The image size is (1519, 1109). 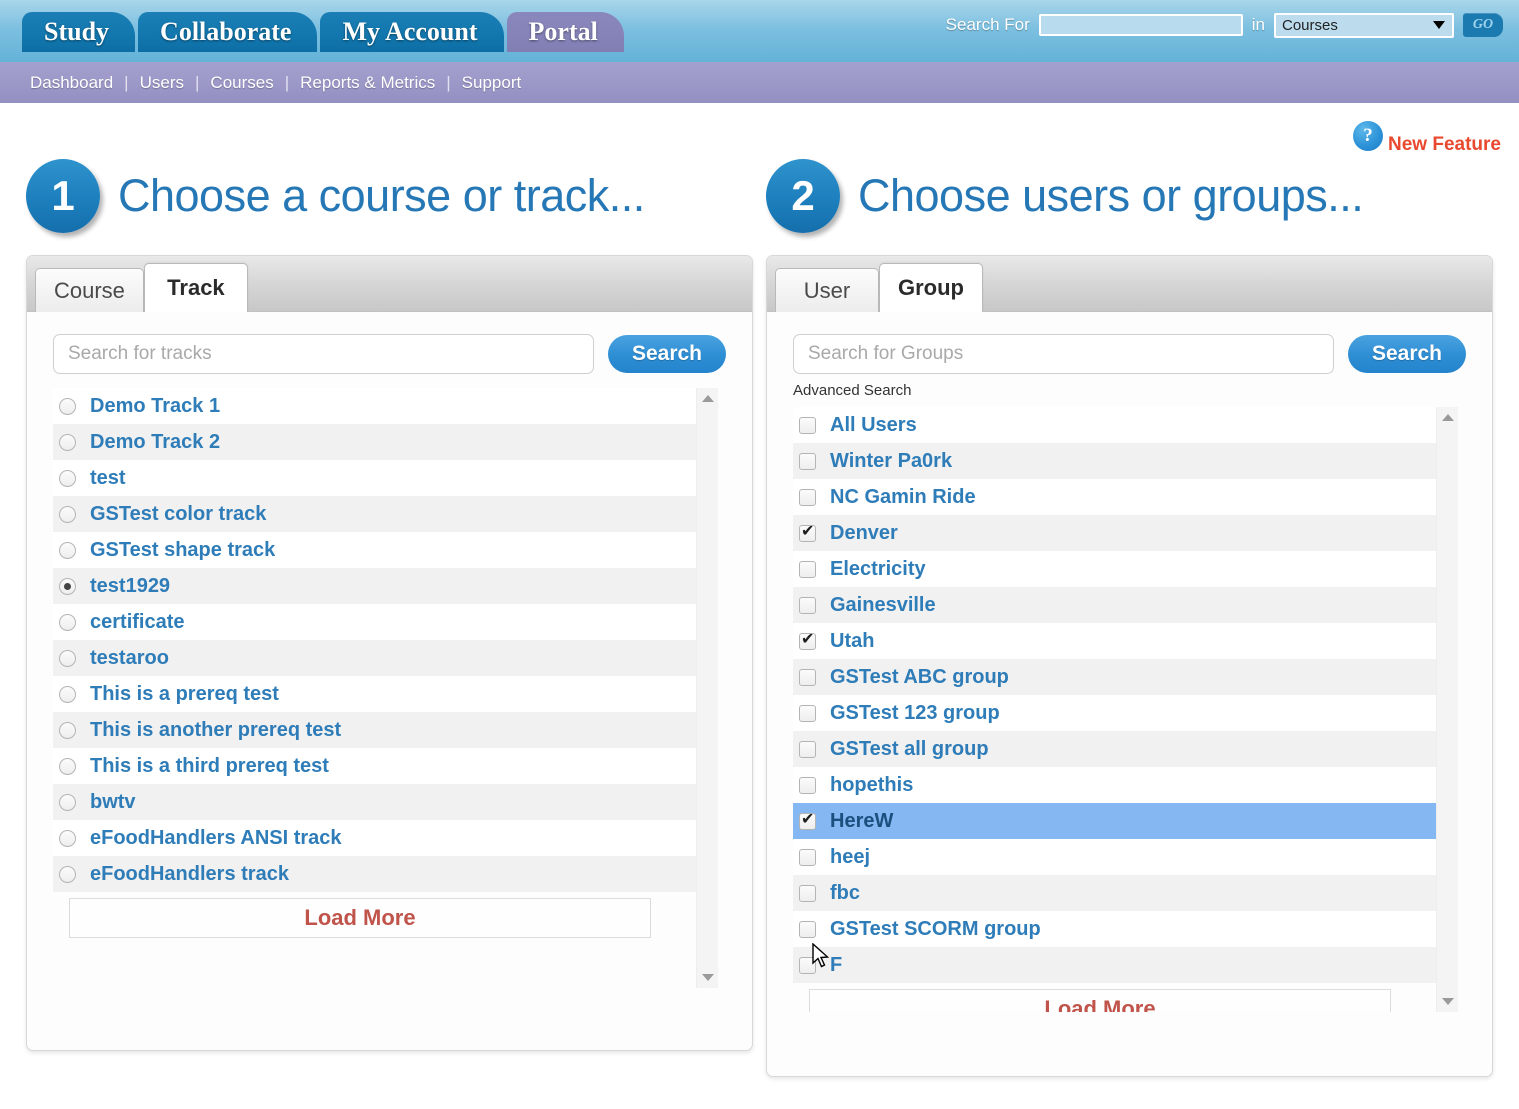 I want to click on group-list-item: HereW, so click(x=1116, y=821).